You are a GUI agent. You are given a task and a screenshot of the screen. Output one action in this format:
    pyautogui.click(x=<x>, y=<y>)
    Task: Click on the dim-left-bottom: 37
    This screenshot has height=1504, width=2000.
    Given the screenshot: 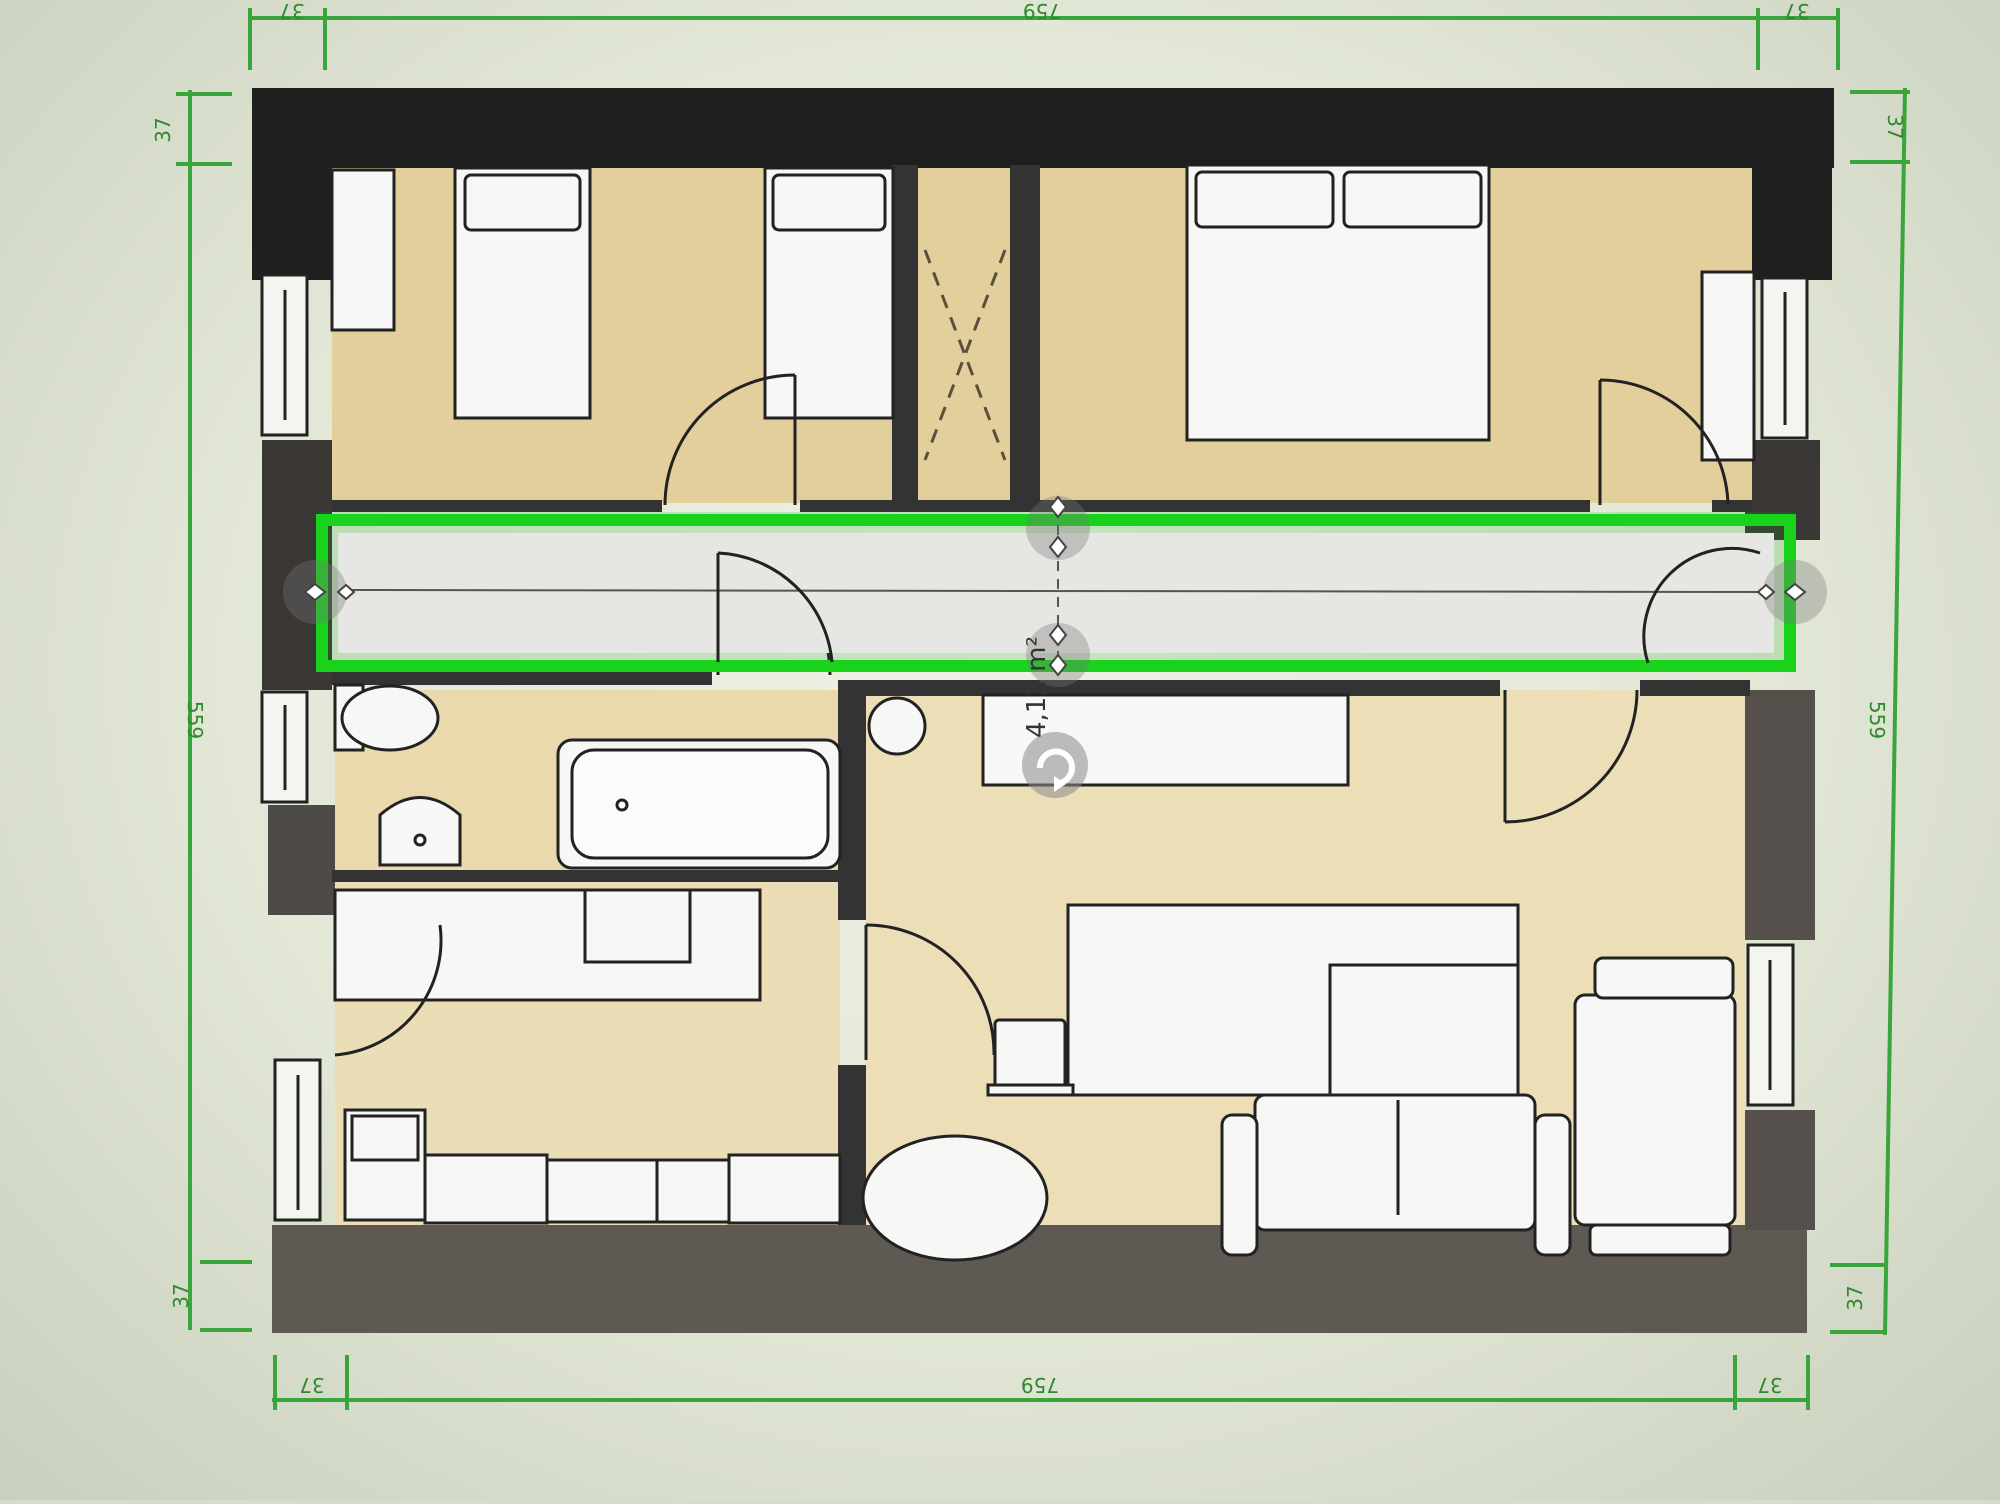 What is the action you would take?
    pyautogui.click(x=181, y=1295)
    